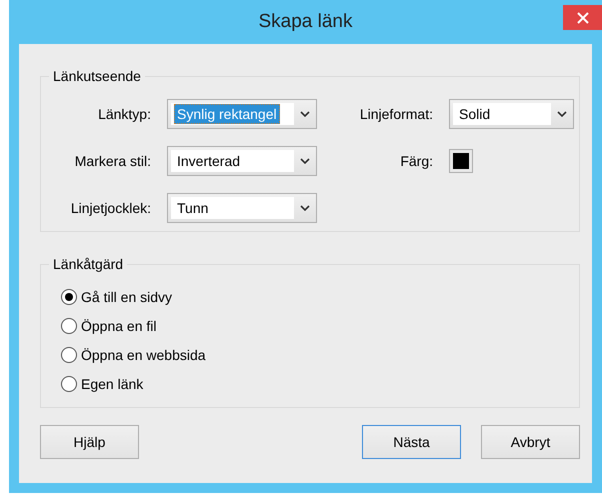  I want to click on field-label: Markera stil:, so click(112, 161).